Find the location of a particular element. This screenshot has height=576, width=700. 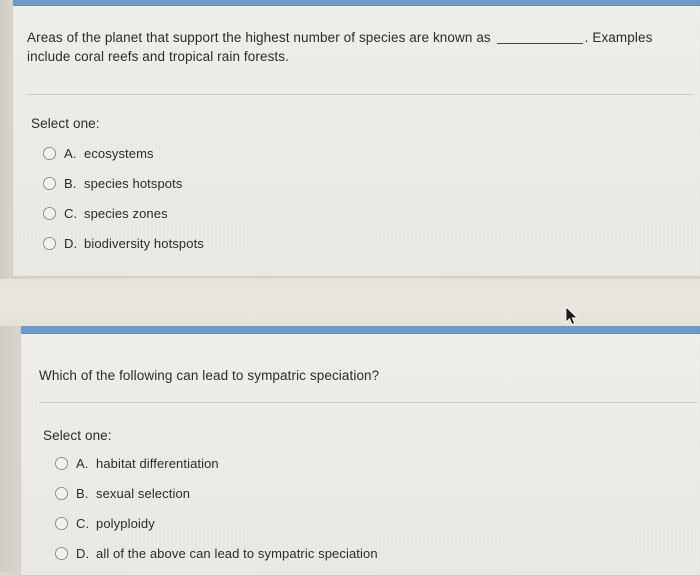

option-text: biodiversity hotspots is located at coordinates (144, 243).